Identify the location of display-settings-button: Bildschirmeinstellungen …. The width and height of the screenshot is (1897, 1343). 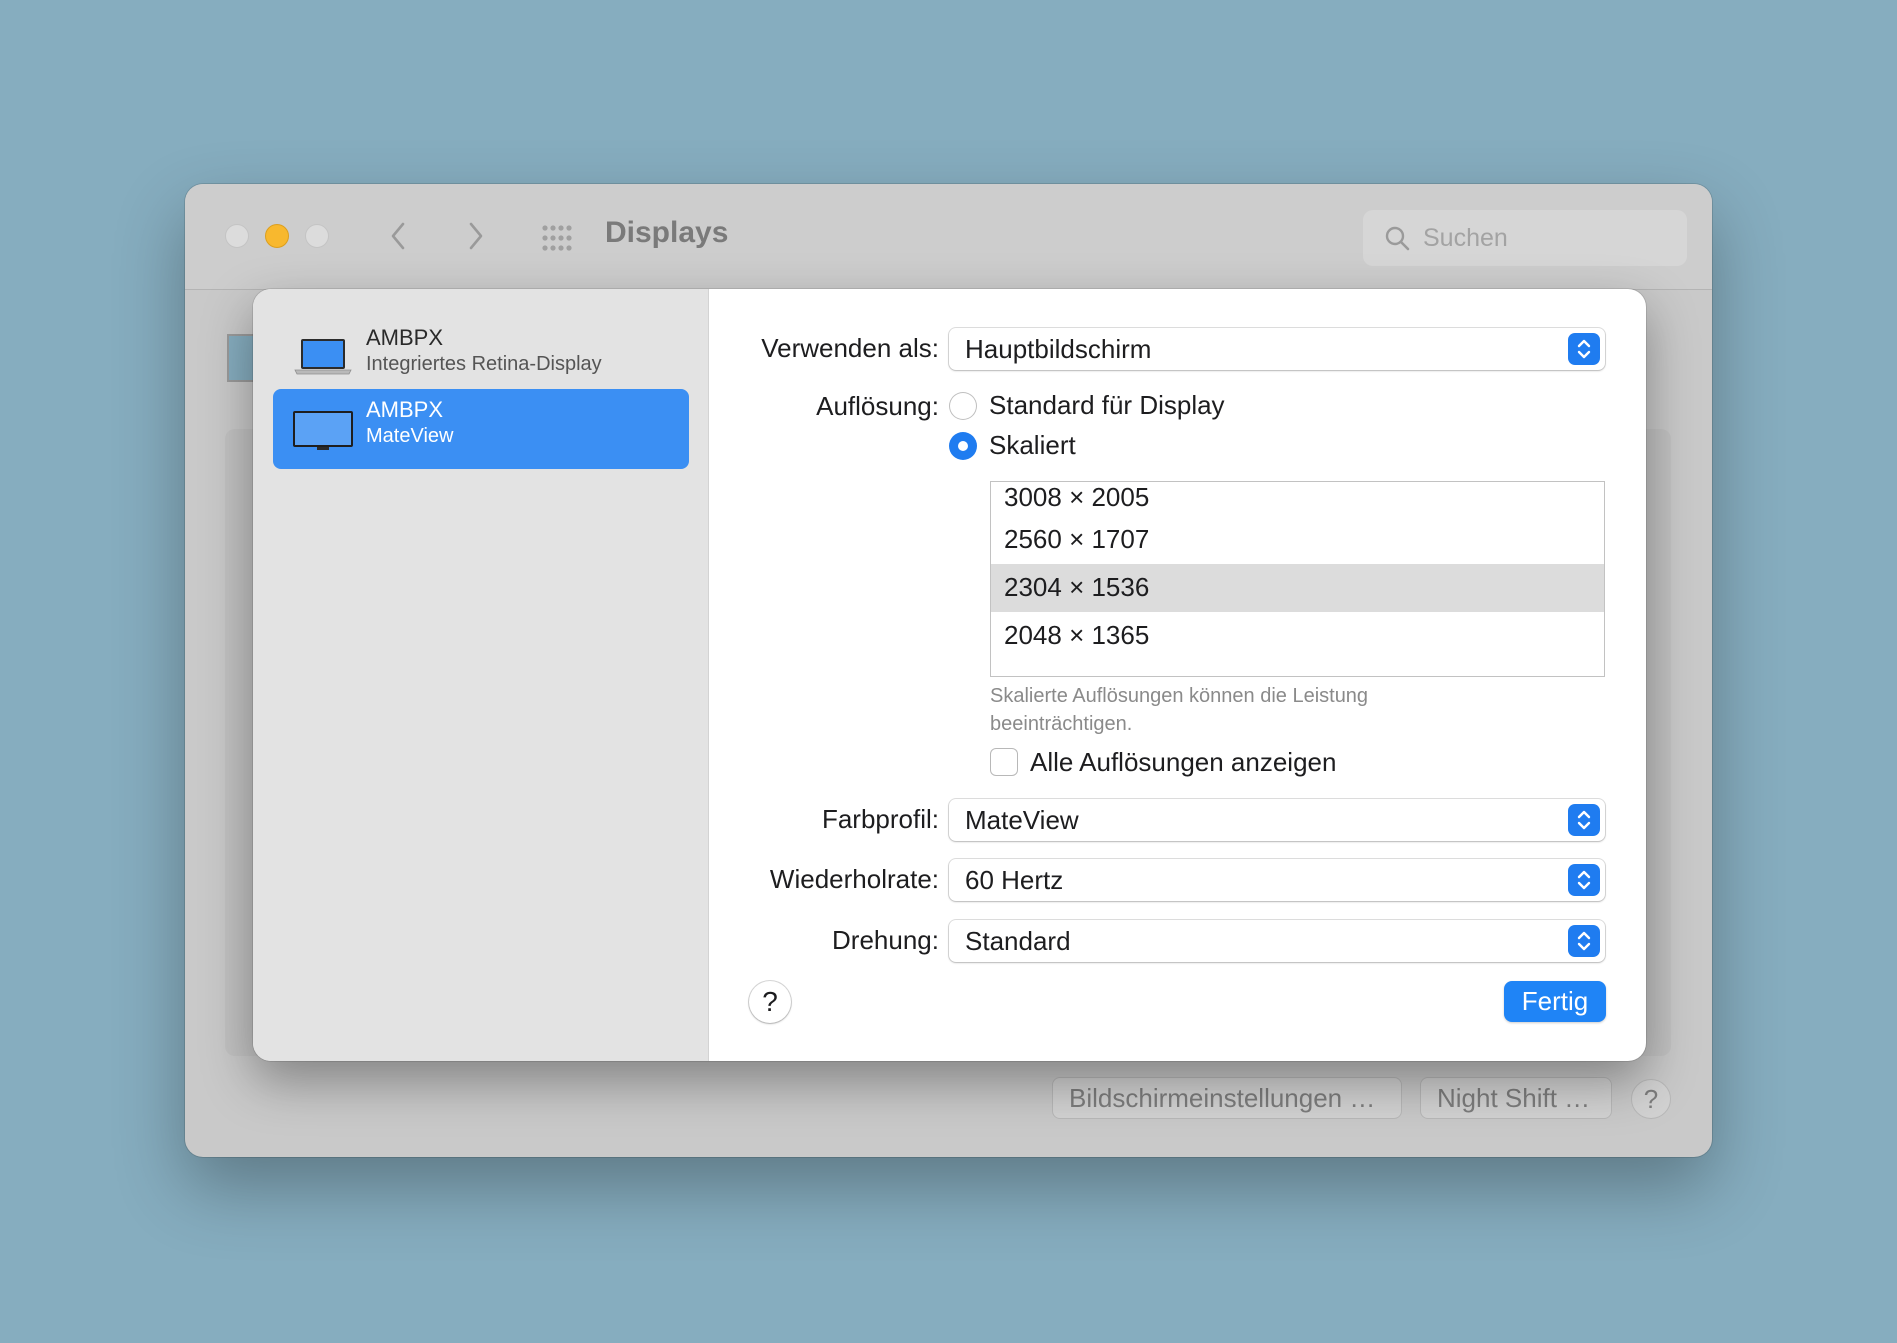
(1227, 1098).